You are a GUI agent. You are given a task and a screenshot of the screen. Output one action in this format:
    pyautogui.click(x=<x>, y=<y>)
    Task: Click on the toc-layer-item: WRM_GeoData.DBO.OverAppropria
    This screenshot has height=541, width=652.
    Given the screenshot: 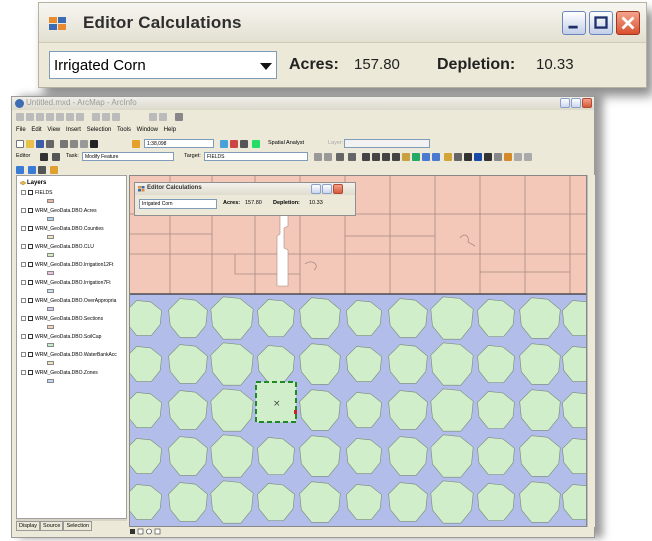 What is the action you would take?
    pyautogui.click(x=68, y=303)
    